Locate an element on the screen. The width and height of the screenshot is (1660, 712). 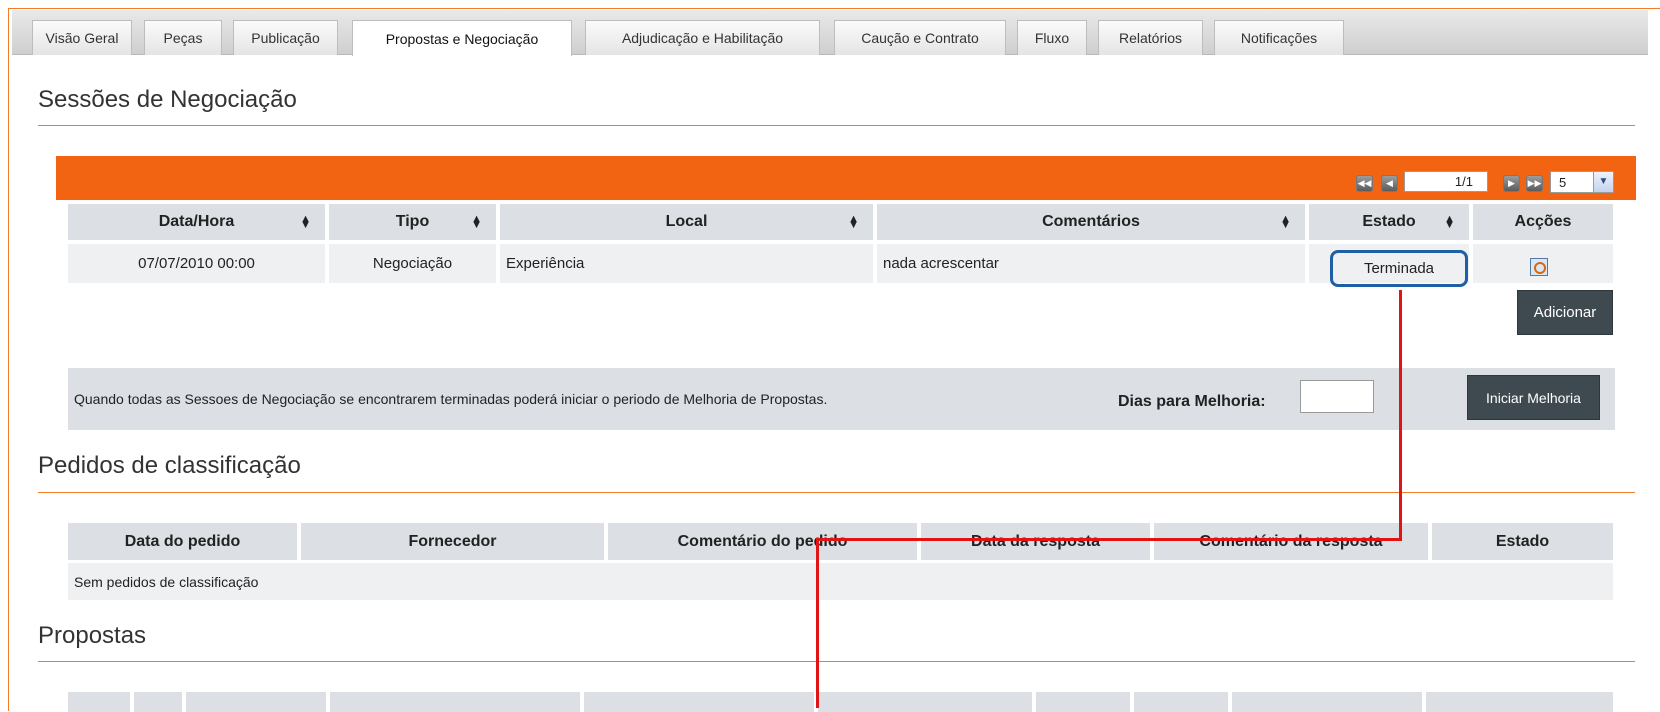
days-label: Dias para Melhoria: is located at coordinates (1192, 401).